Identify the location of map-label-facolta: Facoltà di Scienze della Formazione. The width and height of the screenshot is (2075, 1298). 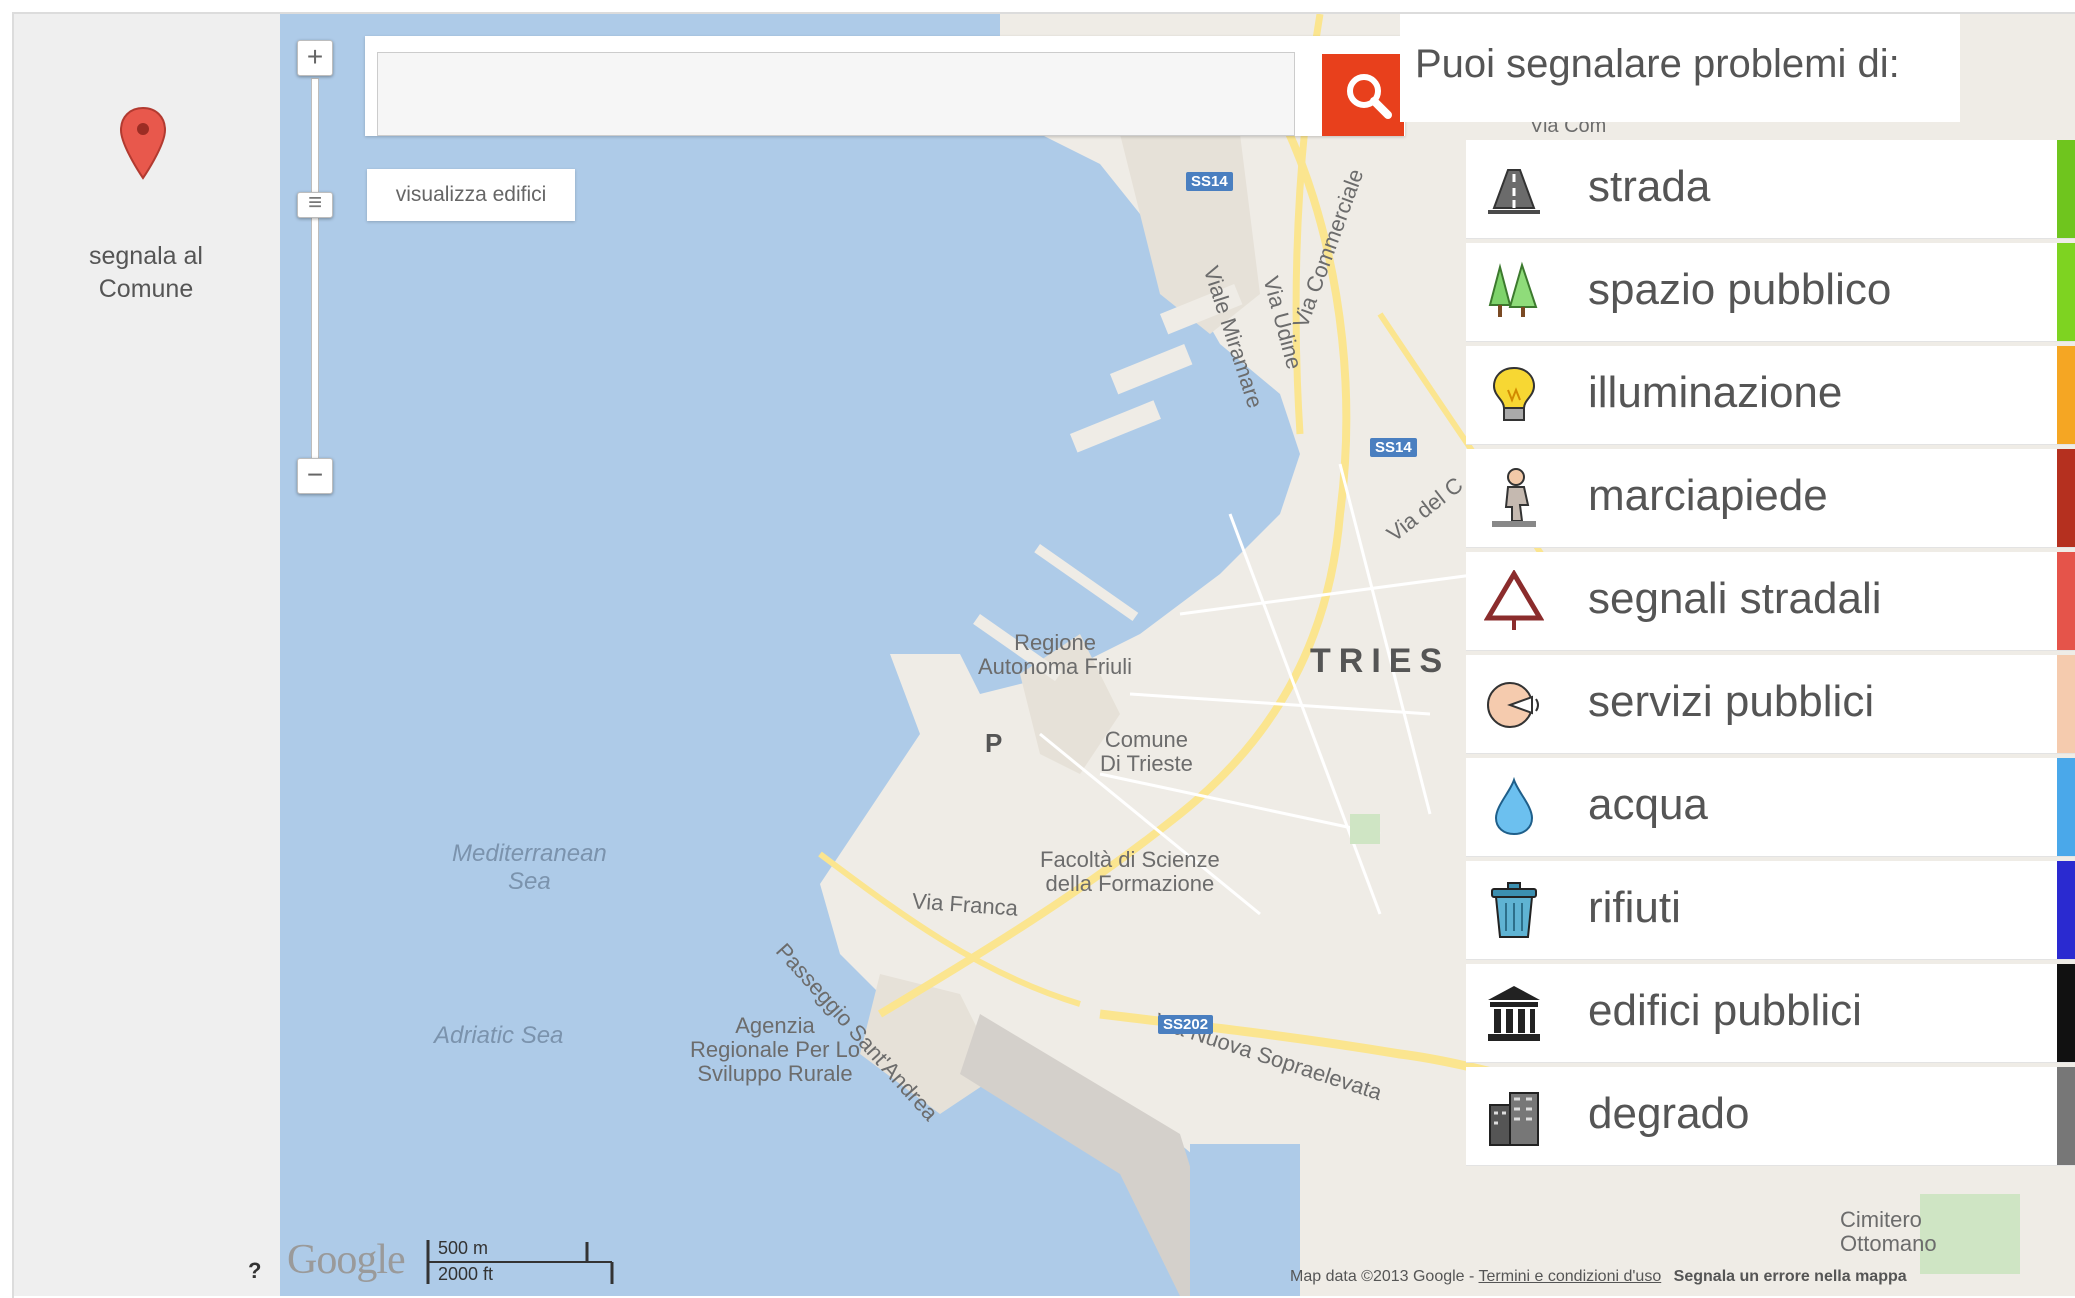
(1130, 871).